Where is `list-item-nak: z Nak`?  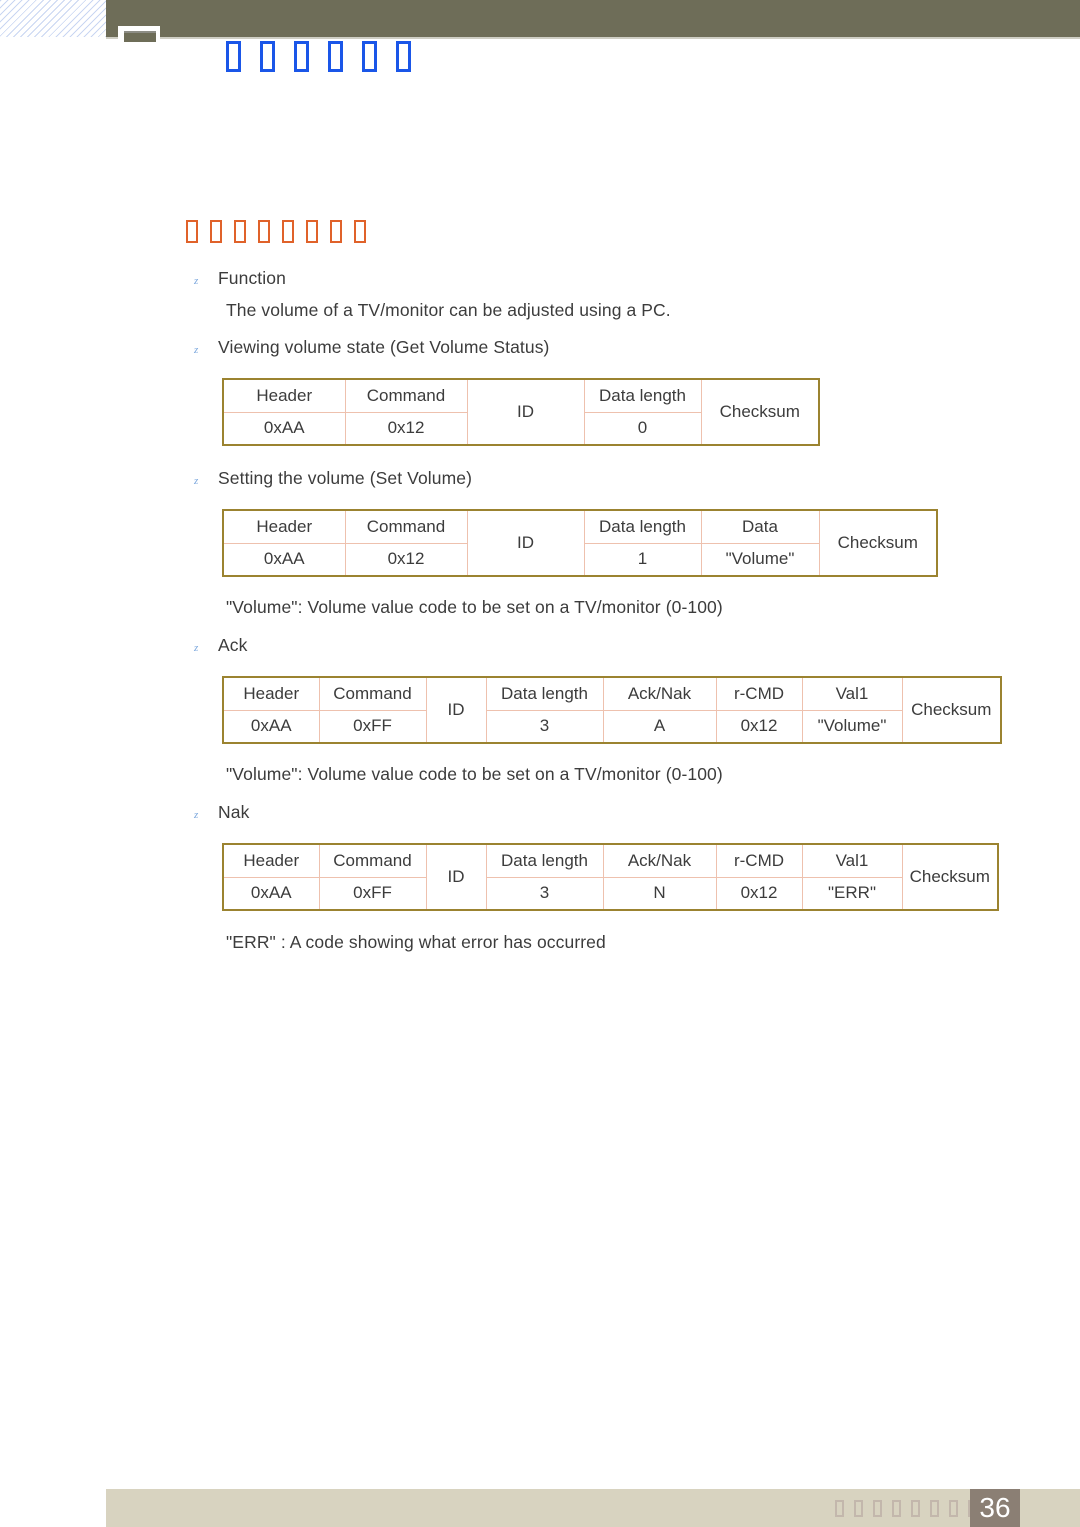
list-item-nak: z Nak is located at coordinates (217, 812).